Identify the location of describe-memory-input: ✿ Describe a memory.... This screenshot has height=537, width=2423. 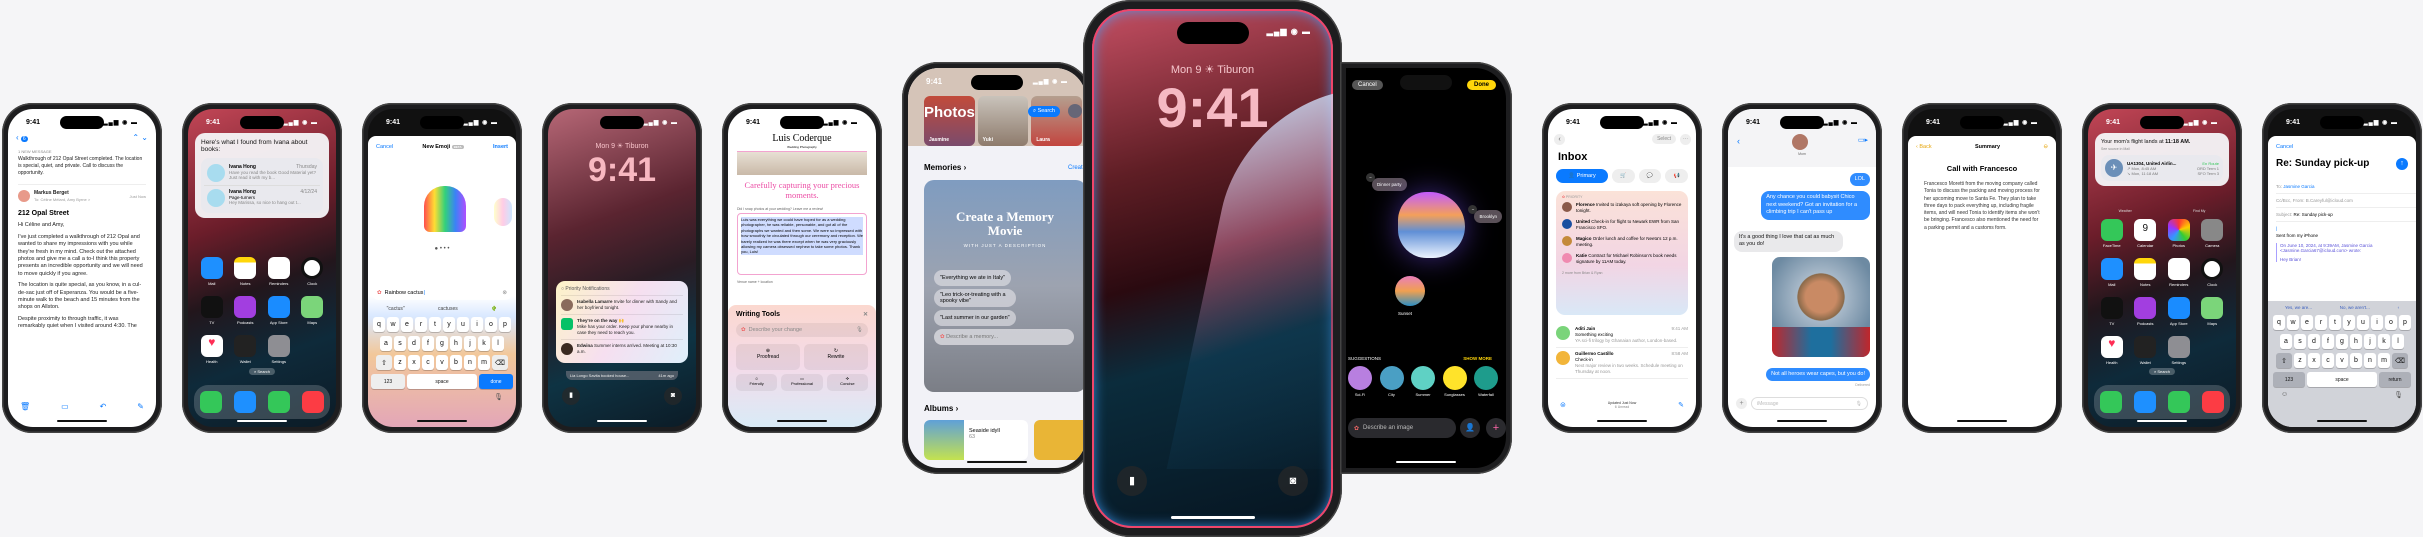
(1004, 336).